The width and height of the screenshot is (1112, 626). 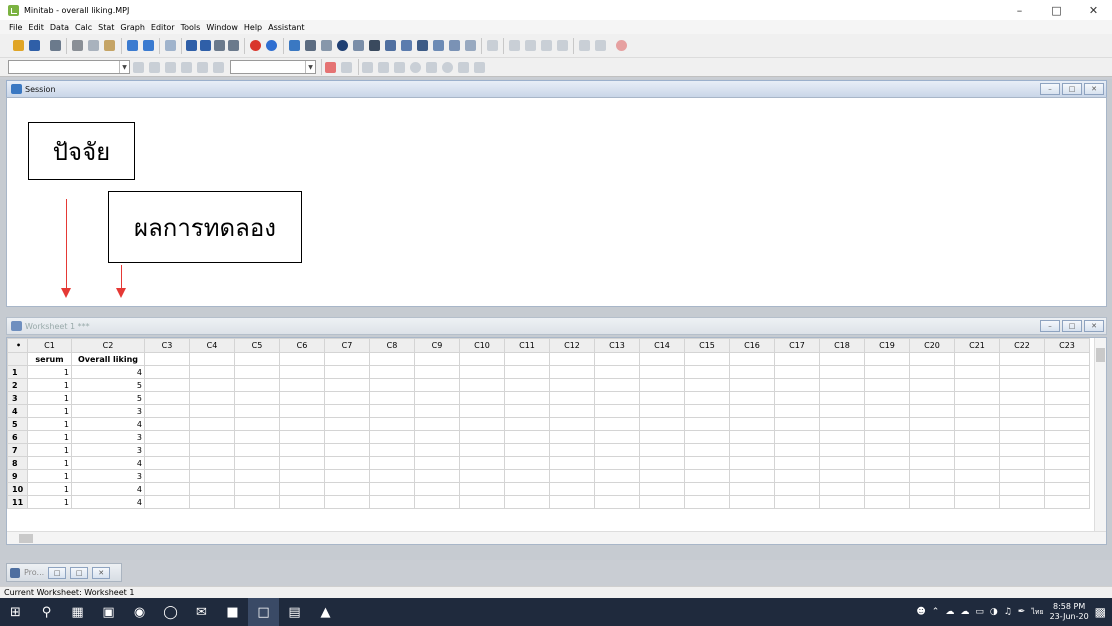 I want to click on column-header: C17, so click(x=797, y=345).